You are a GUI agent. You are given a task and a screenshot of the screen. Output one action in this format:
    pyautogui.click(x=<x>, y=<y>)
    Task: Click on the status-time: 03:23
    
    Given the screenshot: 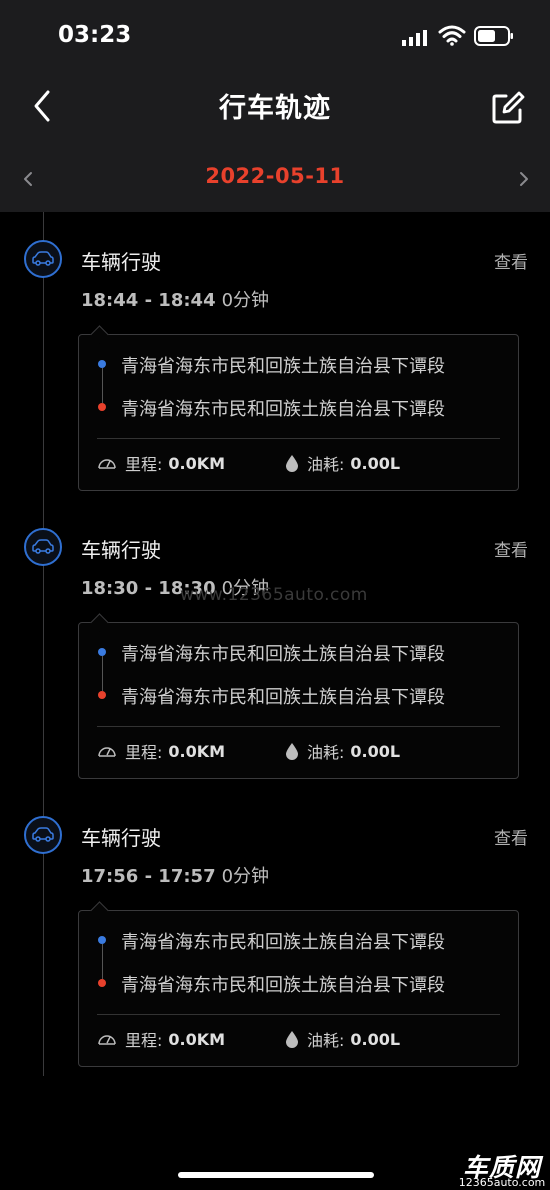 What is the action you would take?
    pyautogui.click(x=95, y=35)
    